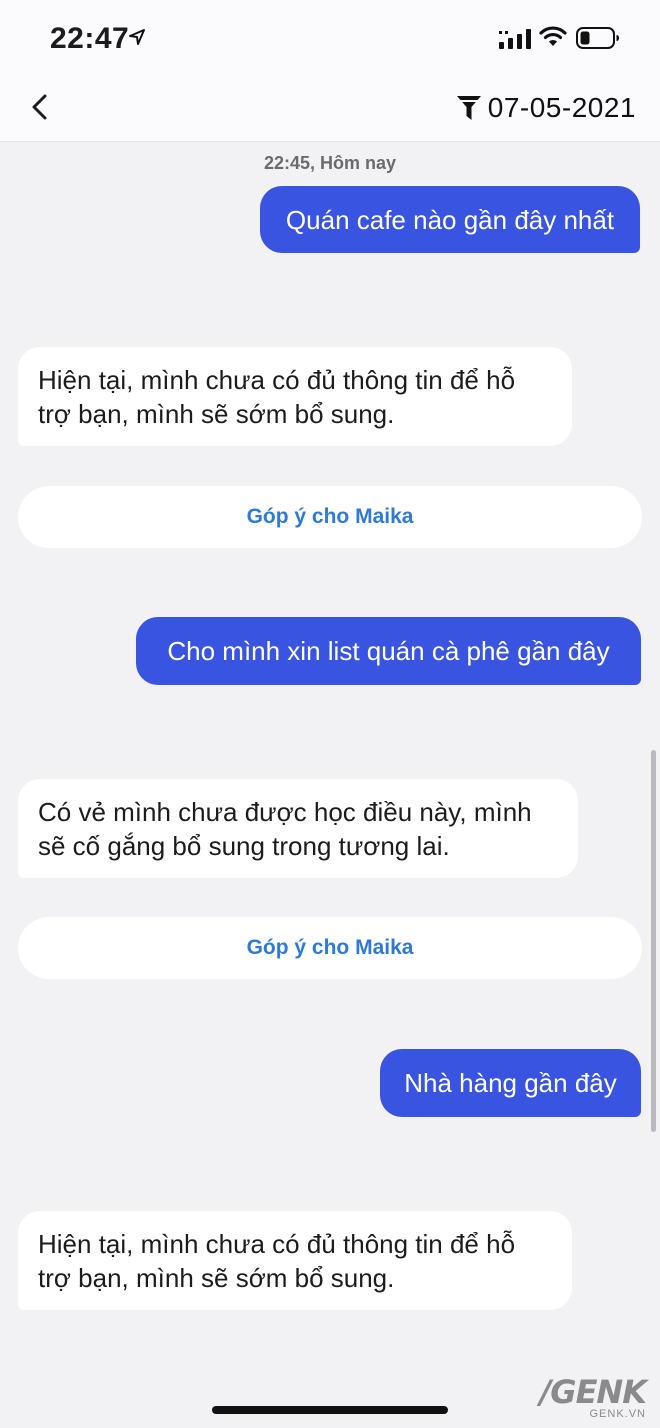 This screenshot has height=1428, width=660. I want to click on filter-date: 07-05-2021, so click(561, 107).